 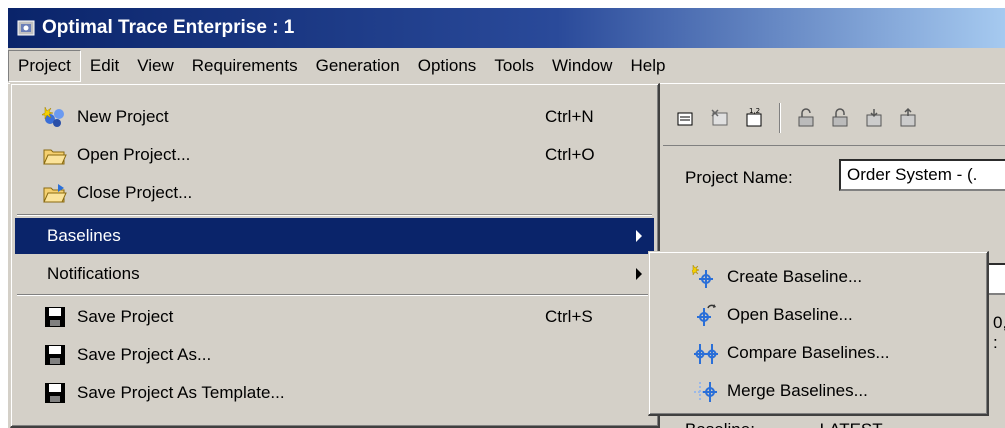 I want to click on menu-view: View, so click(x=155, y=66).